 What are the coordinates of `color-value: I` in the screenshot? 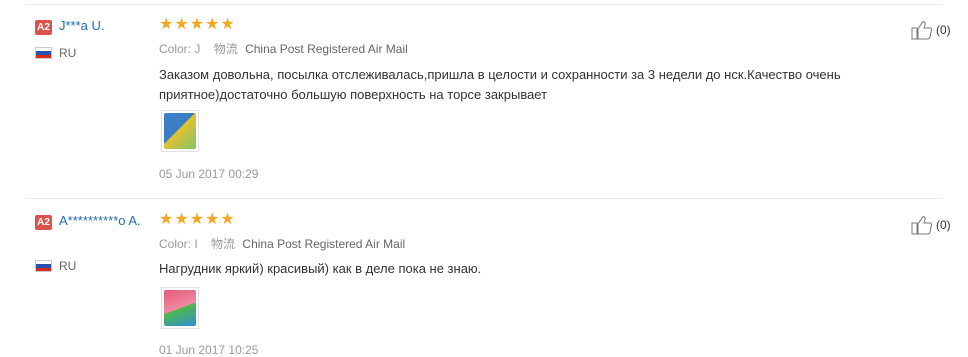 It's located at (196, 244).